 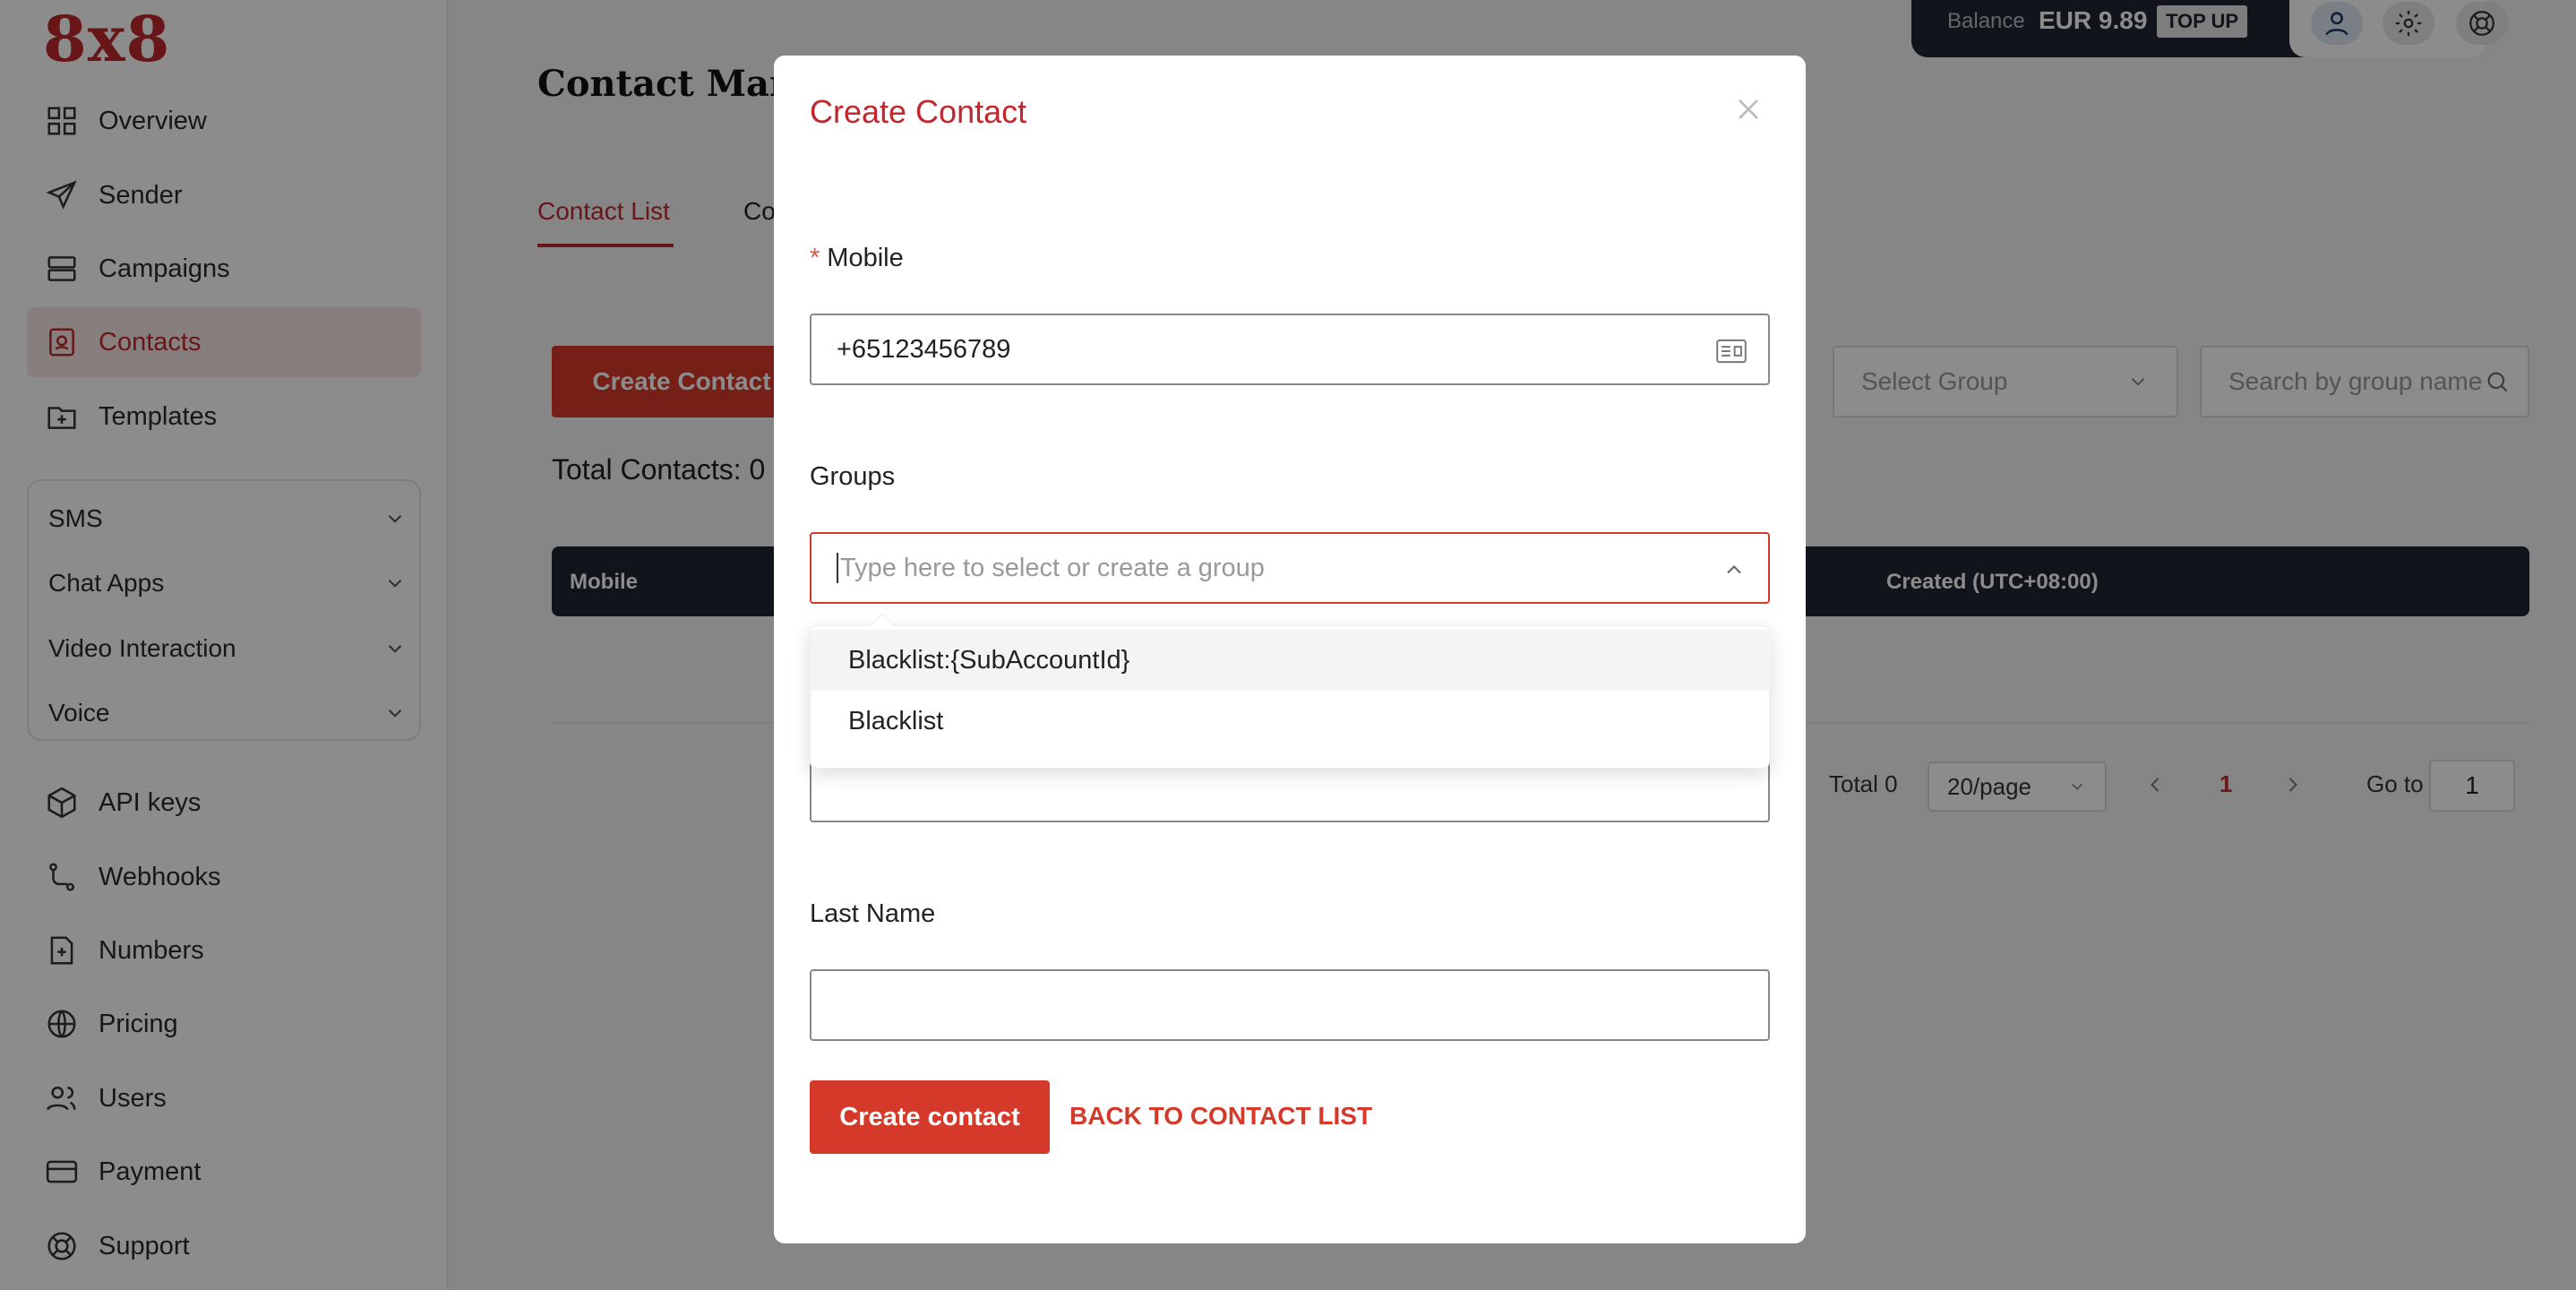 I want to click on modal-title: Create Contact, so click(x=918, y=111).